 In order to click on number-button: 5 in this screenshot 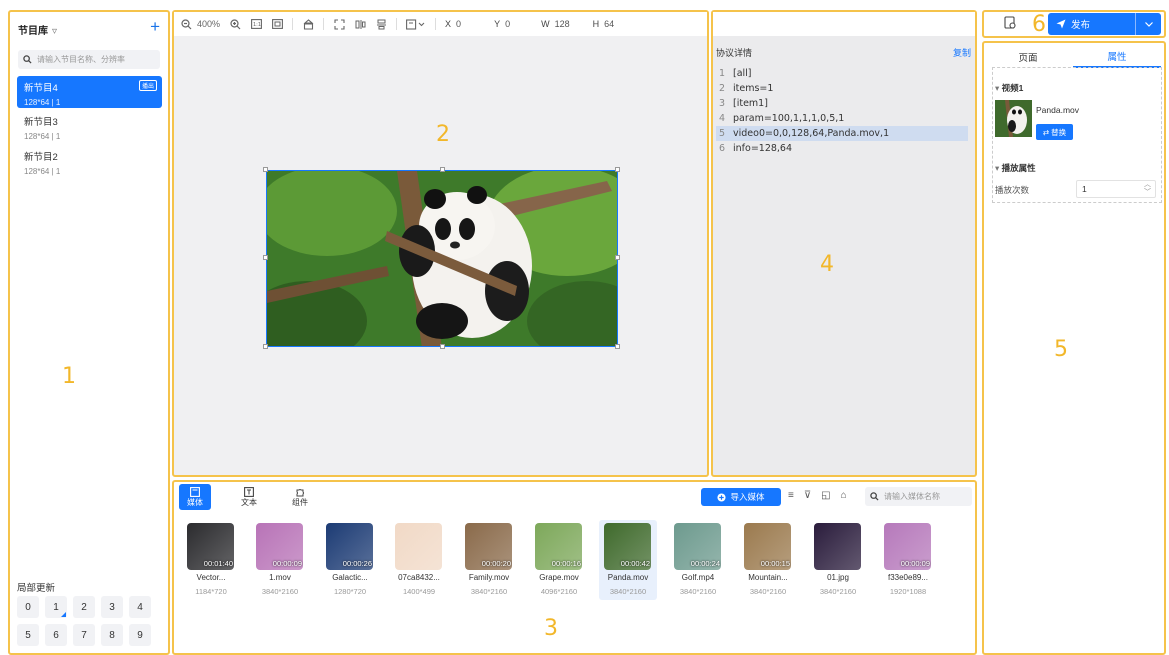, I will do `click(28, 635)`.